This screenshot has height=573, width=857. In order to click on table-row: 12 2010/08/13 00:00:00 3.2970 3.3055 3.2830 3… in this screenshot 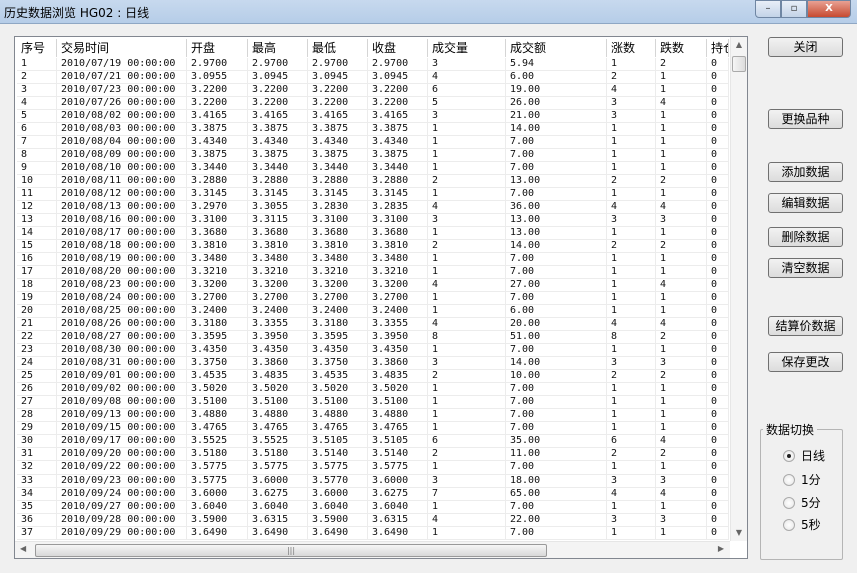, I will do `click(373, 208)`.